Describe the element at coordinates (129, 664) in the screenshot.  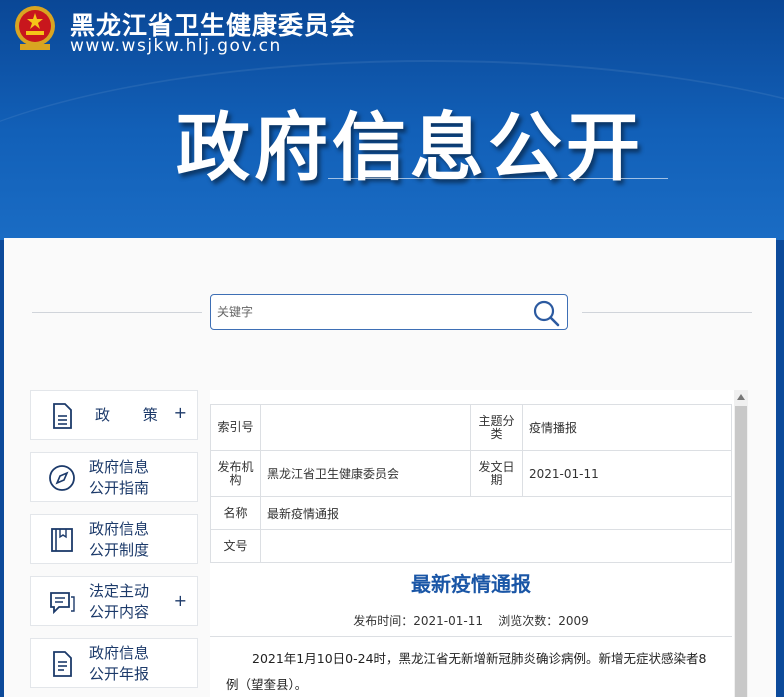
I see `sidebar-item-label: 政府信息 公开年报` at that location.